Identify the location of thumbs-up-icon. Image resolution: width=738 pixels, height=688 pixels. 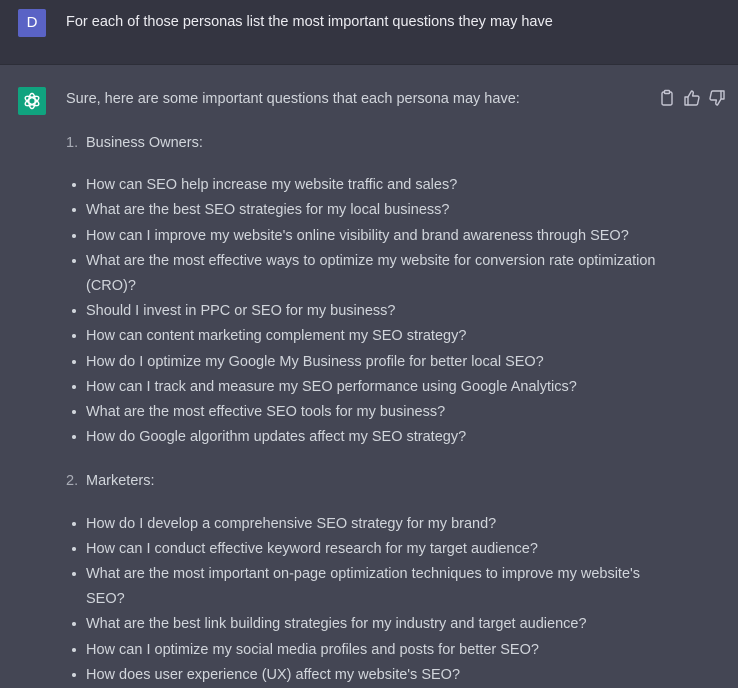
(692, 98).